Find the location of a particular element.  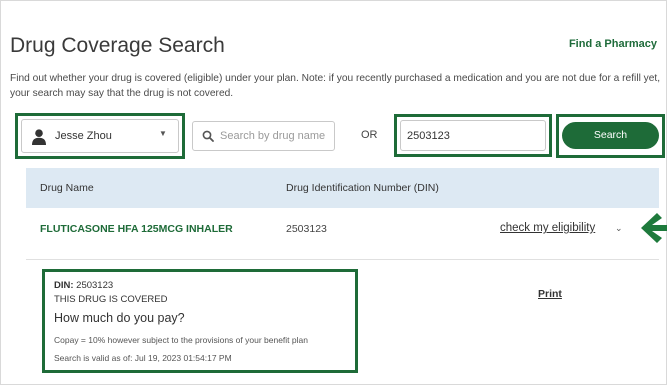

din-field is located at coordinates (473, 135).